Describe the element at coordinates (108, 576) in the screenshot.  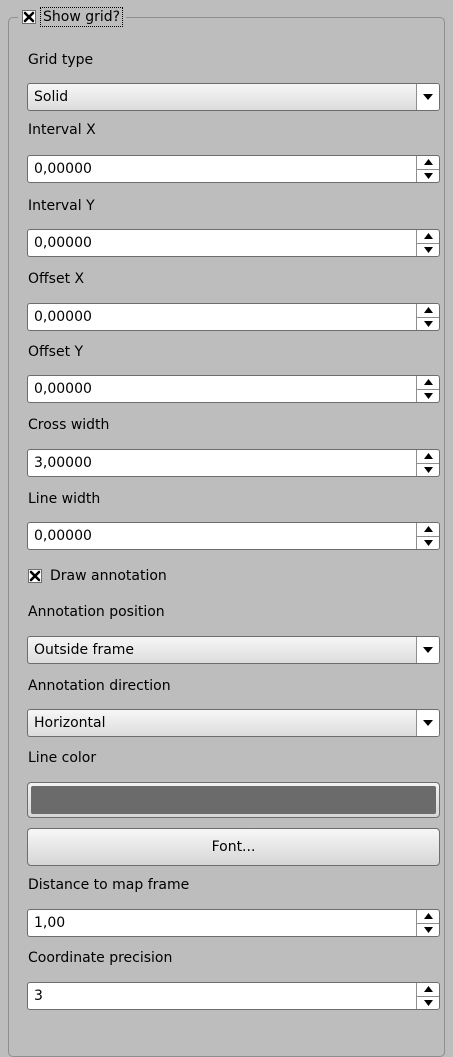
I see `draw-annotation-label: Draw annotation` at that location.